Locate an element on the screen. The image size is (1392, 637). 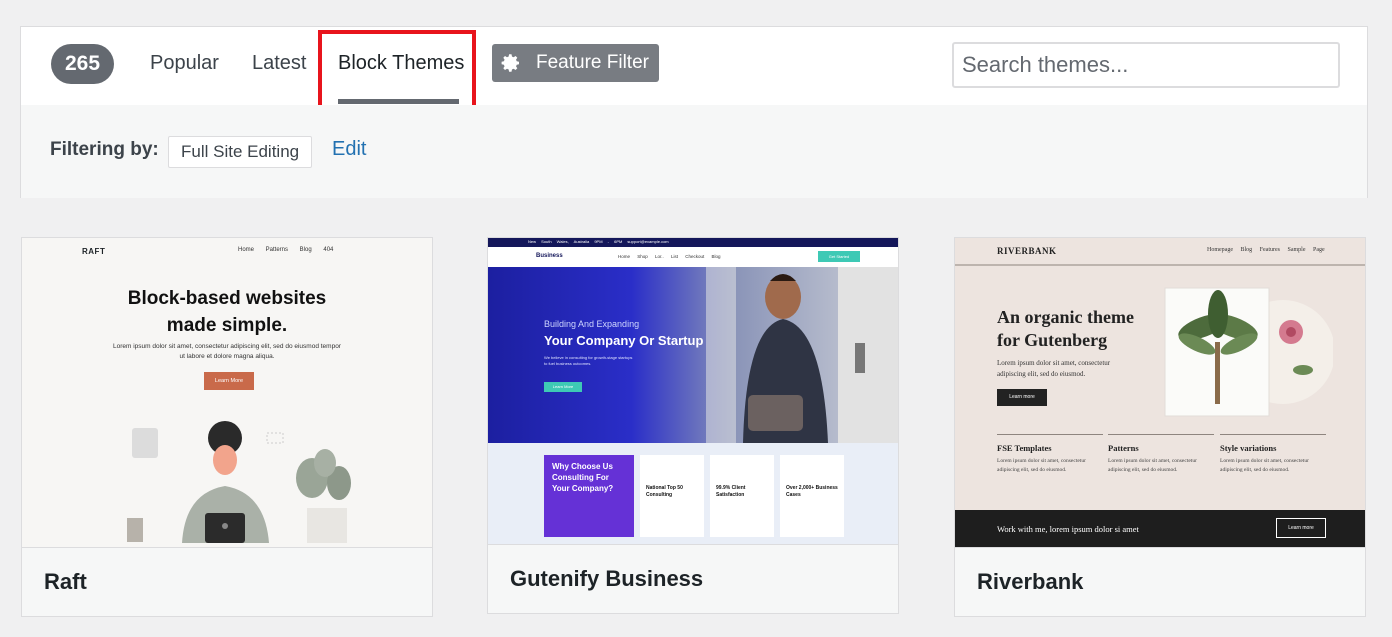
theme-name: Gutenify Business is located at coordinates (693, 578).